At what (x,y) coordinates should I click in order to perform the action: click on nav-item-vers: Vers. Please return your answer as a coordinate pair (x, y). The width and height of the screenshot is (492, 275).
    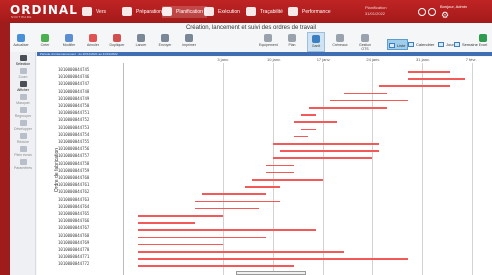
    Looking at the image, I should click on (94, 12).